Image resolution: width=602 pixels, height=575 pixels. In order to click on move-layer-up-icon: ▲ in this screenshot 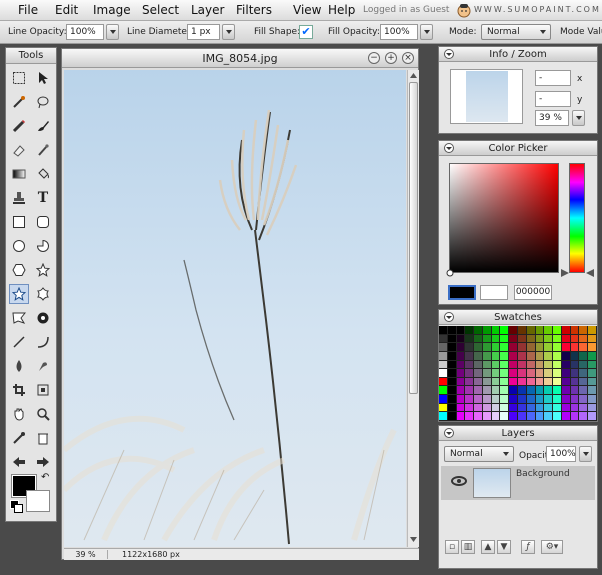, I will do `click(488, 547)`.